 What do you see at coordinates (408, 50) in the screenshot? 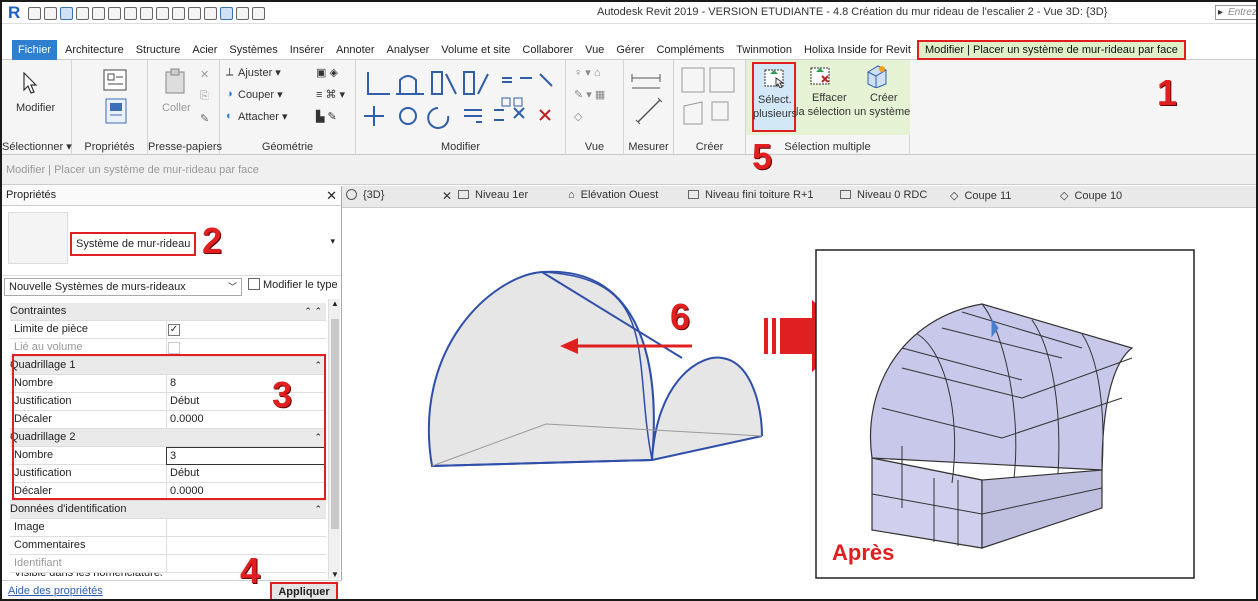
I see `tab-menu: Analyser` at bounding box center [408, 50].